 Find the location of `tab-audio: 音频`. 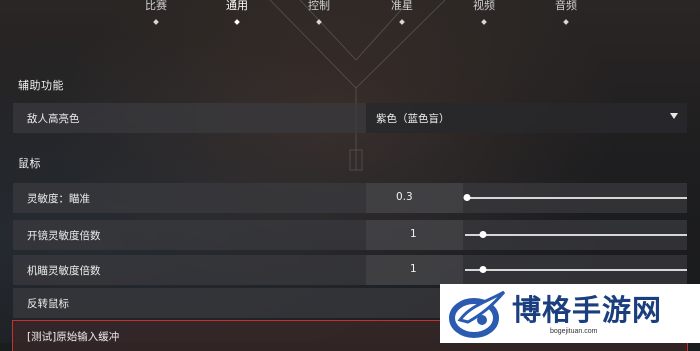

tab-audio: 音频 is located at coordinates (566, 6).